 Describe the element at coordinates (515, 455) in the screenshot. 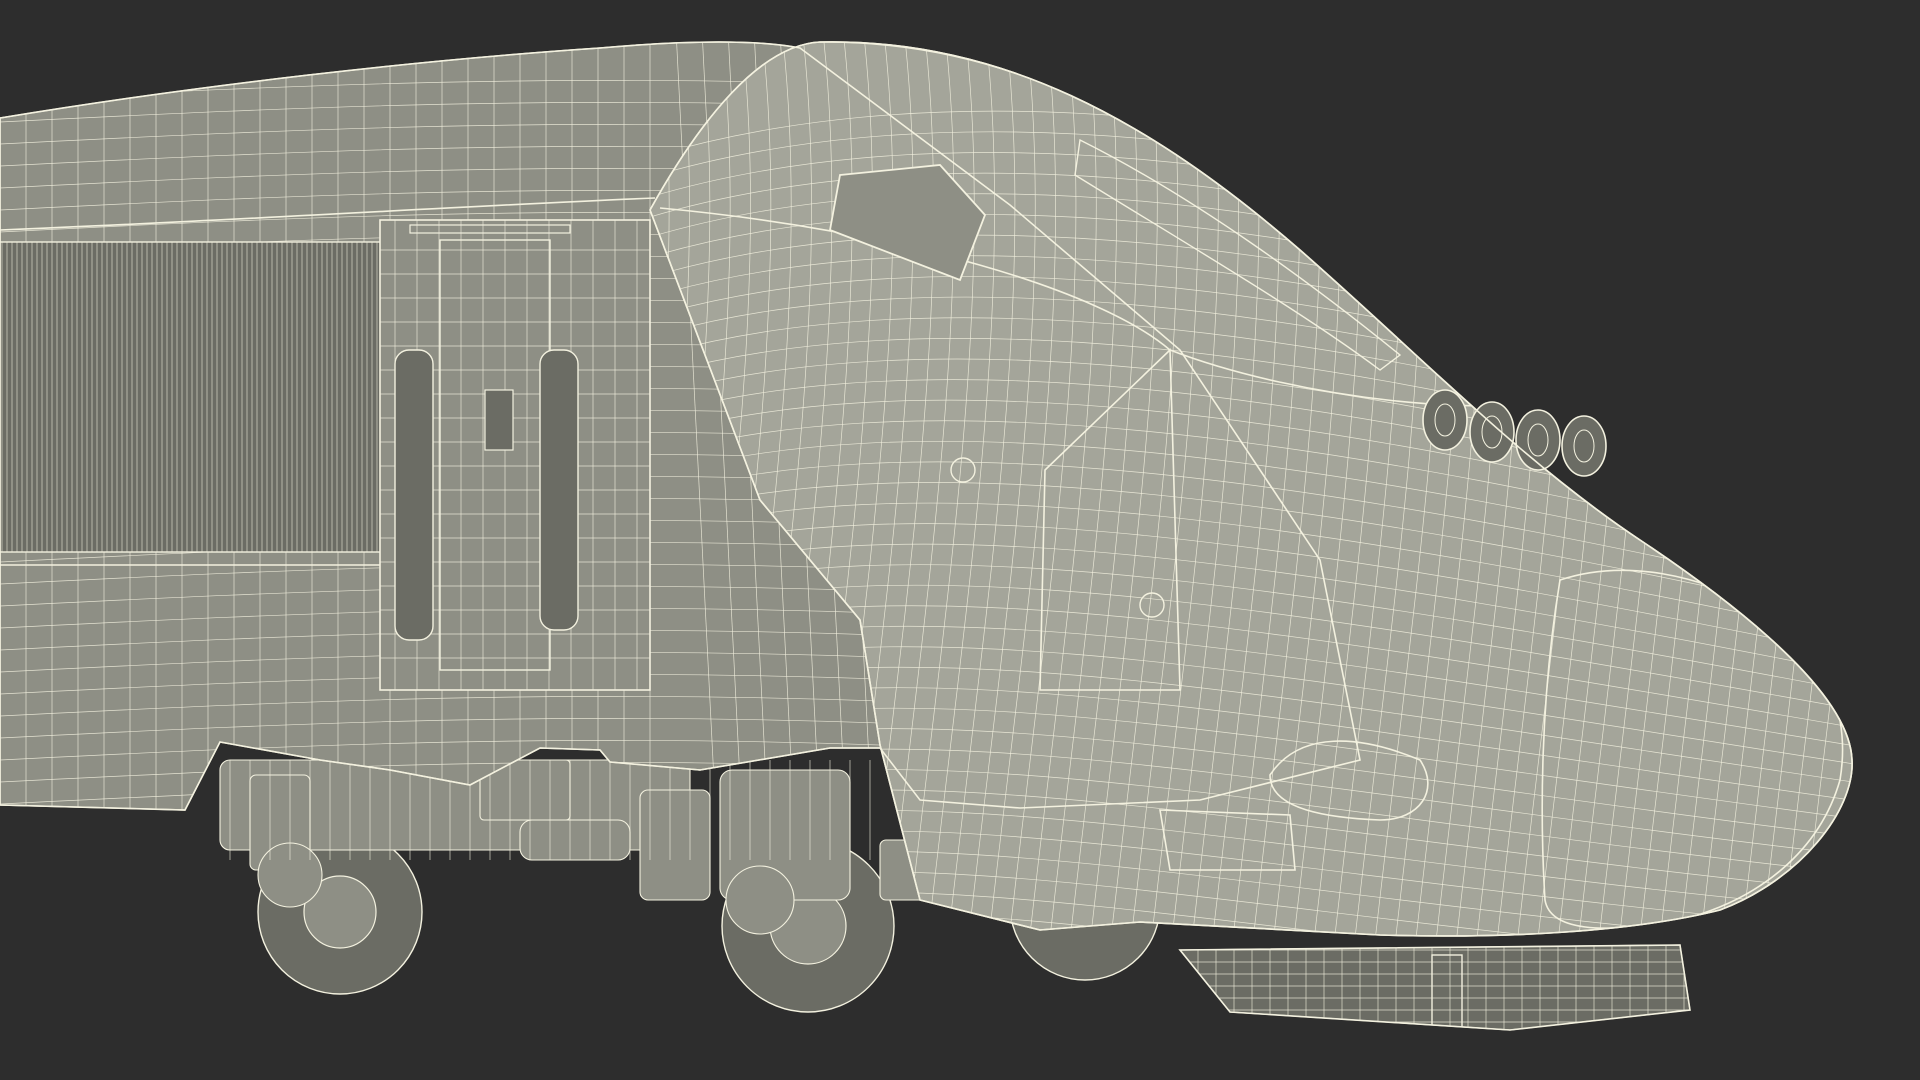

I see `door-panel` at that location.